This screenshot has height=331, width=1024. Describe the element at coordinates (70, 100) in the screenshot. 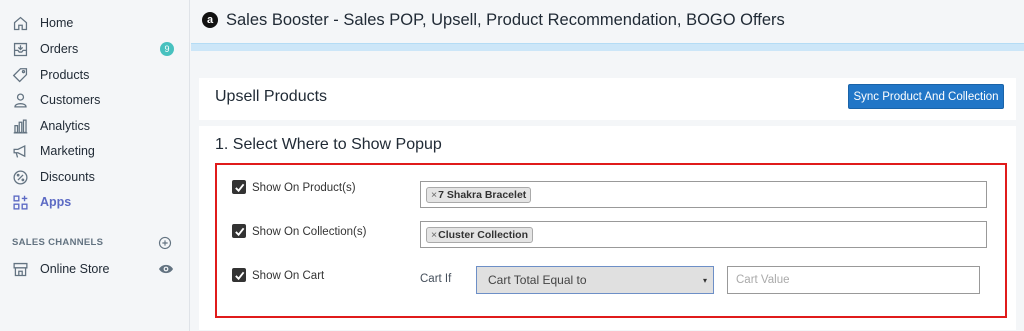

I see `sidebar-item-label: Customers` at that location.